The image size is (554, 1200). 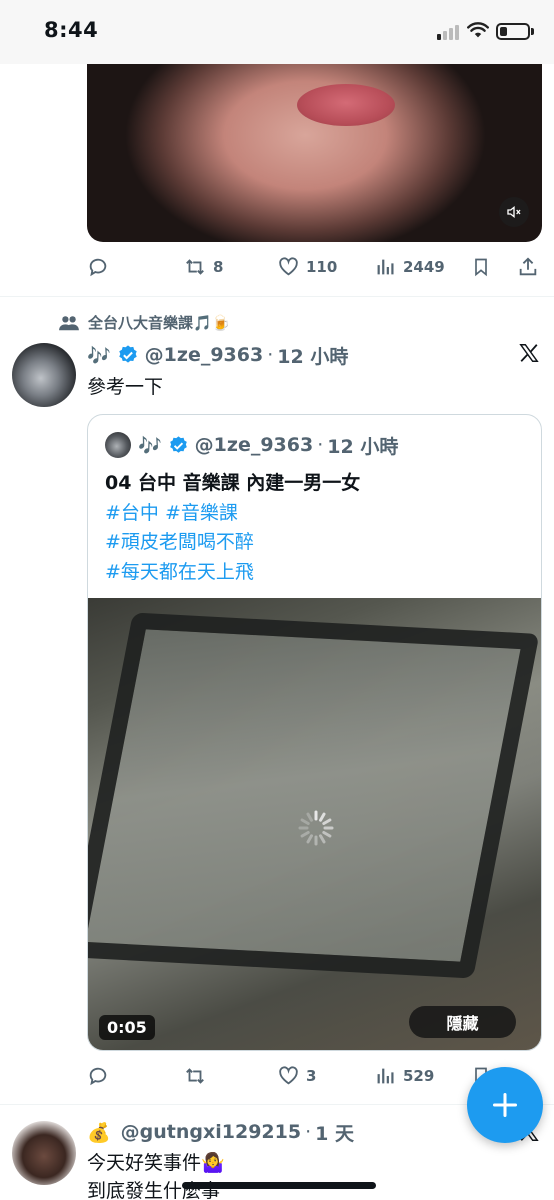 What do you see at coordinates (232, 573) in the screenshot?
I see `hashtag-line: #每天都在天上飛` at bounding box center [232, 573].